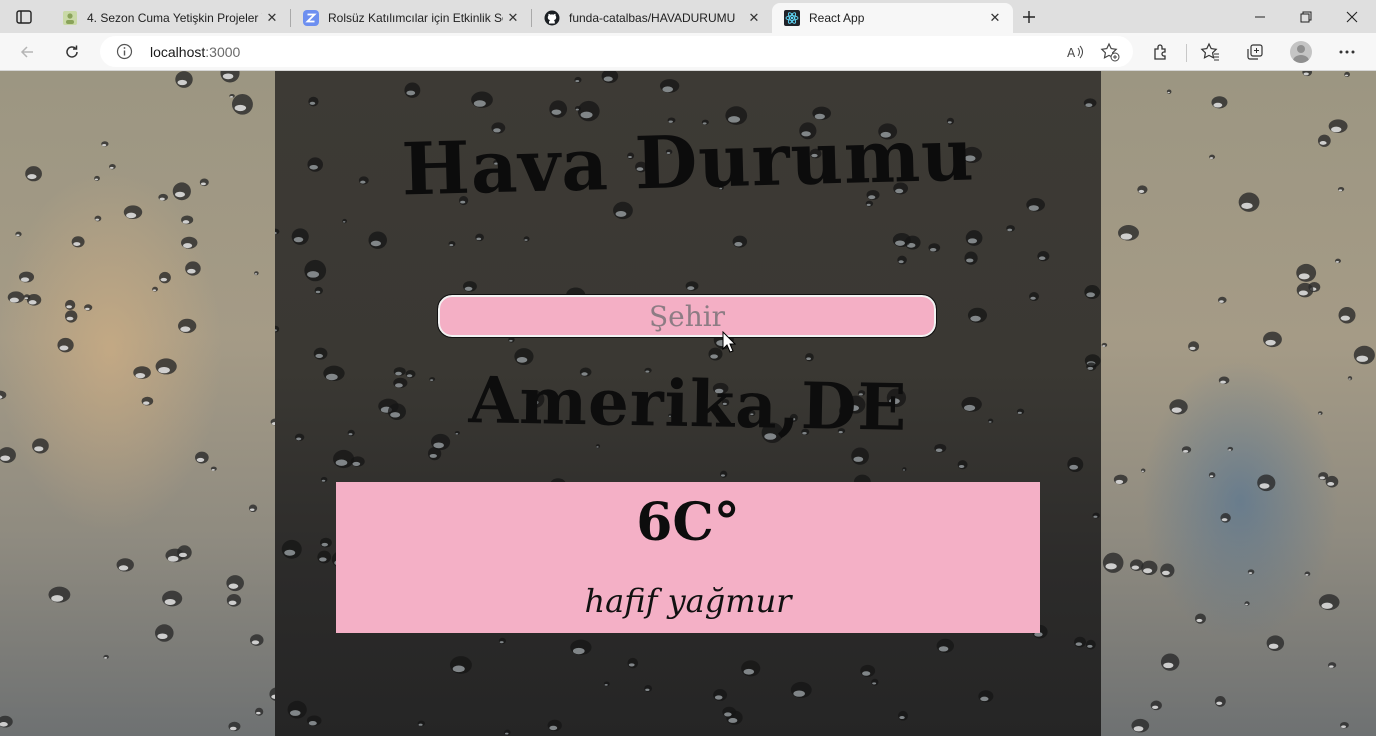 Image resolution: width=1376 pixels, height=736 pixels. I want to click on address-bar: localhost:3000 A, so click(616, 51).